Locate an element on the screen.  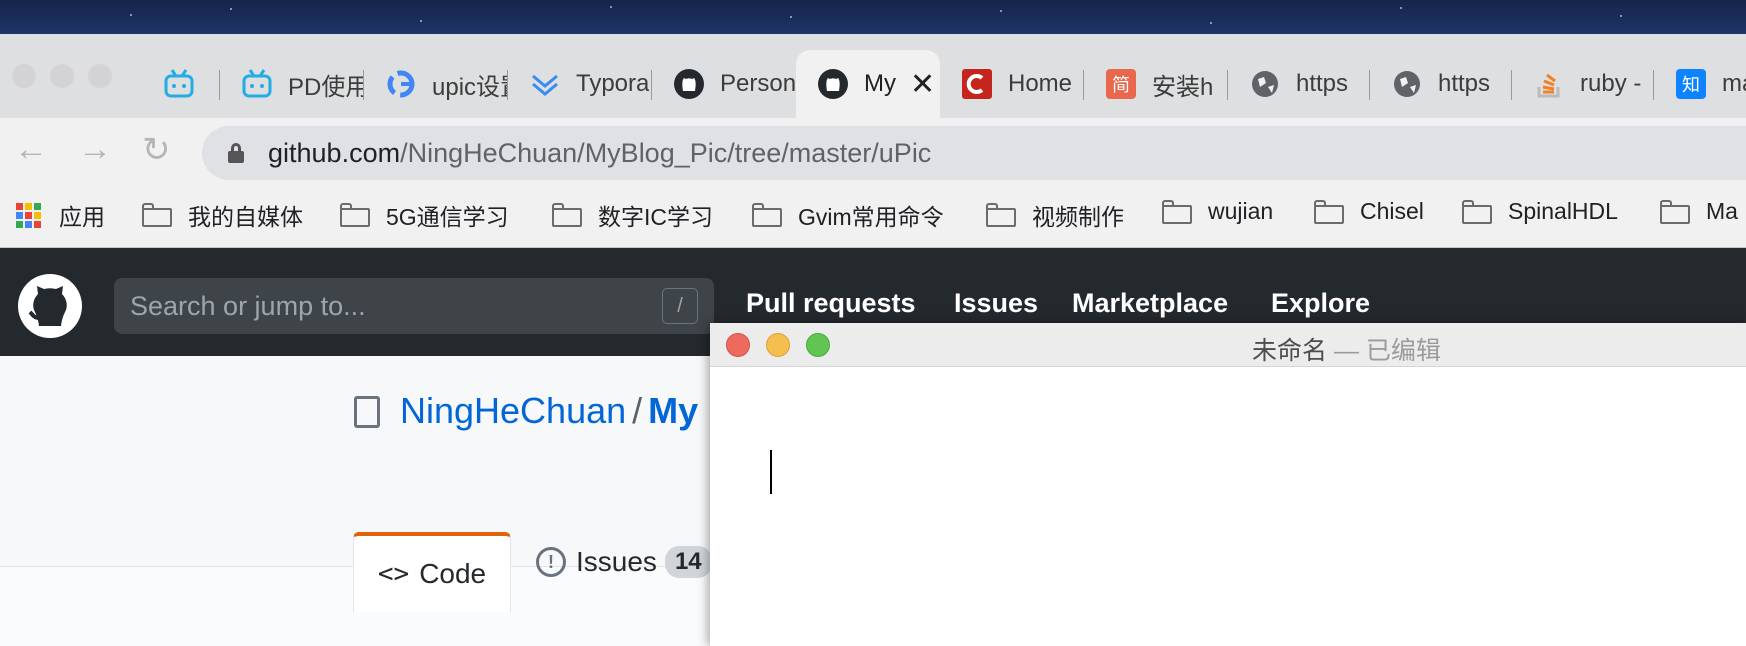
browser-tab: 简 安装h is located at coordinates (1156, 84).